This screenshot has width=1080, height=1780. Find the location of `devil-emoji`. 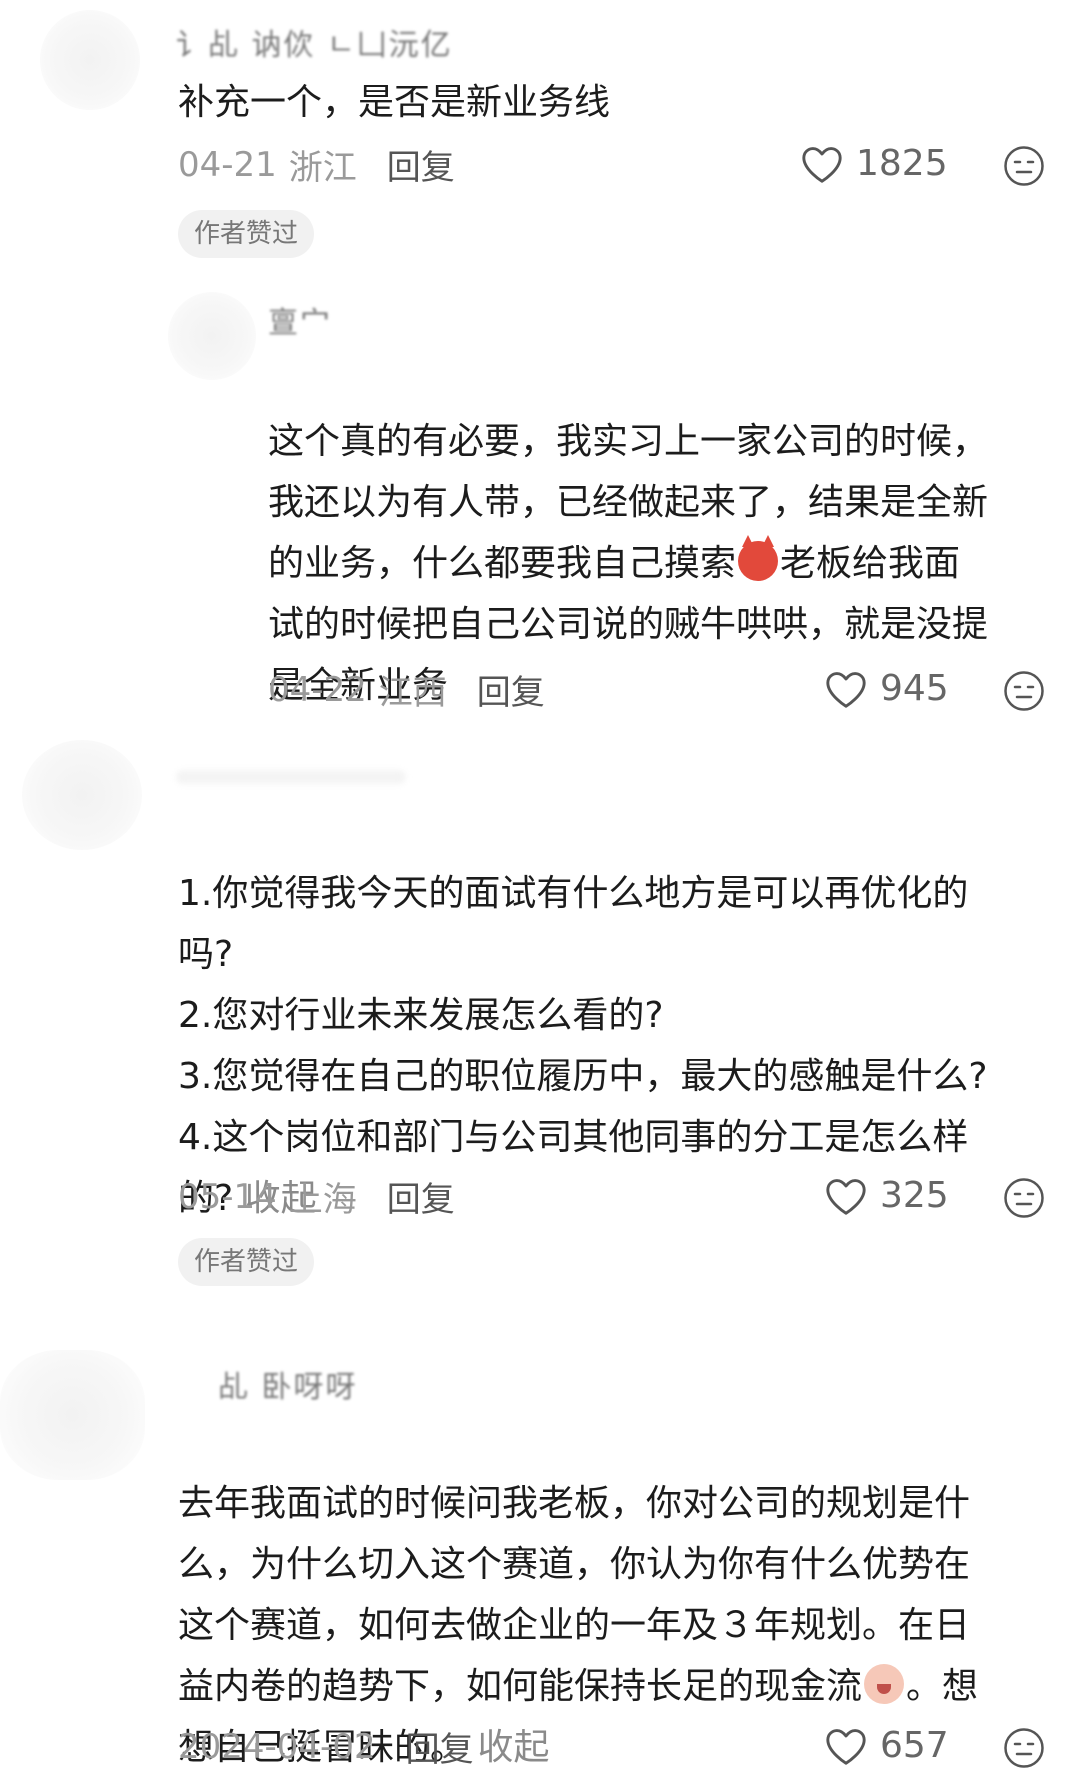

devil-emoji is located at coordinates (758, 558).